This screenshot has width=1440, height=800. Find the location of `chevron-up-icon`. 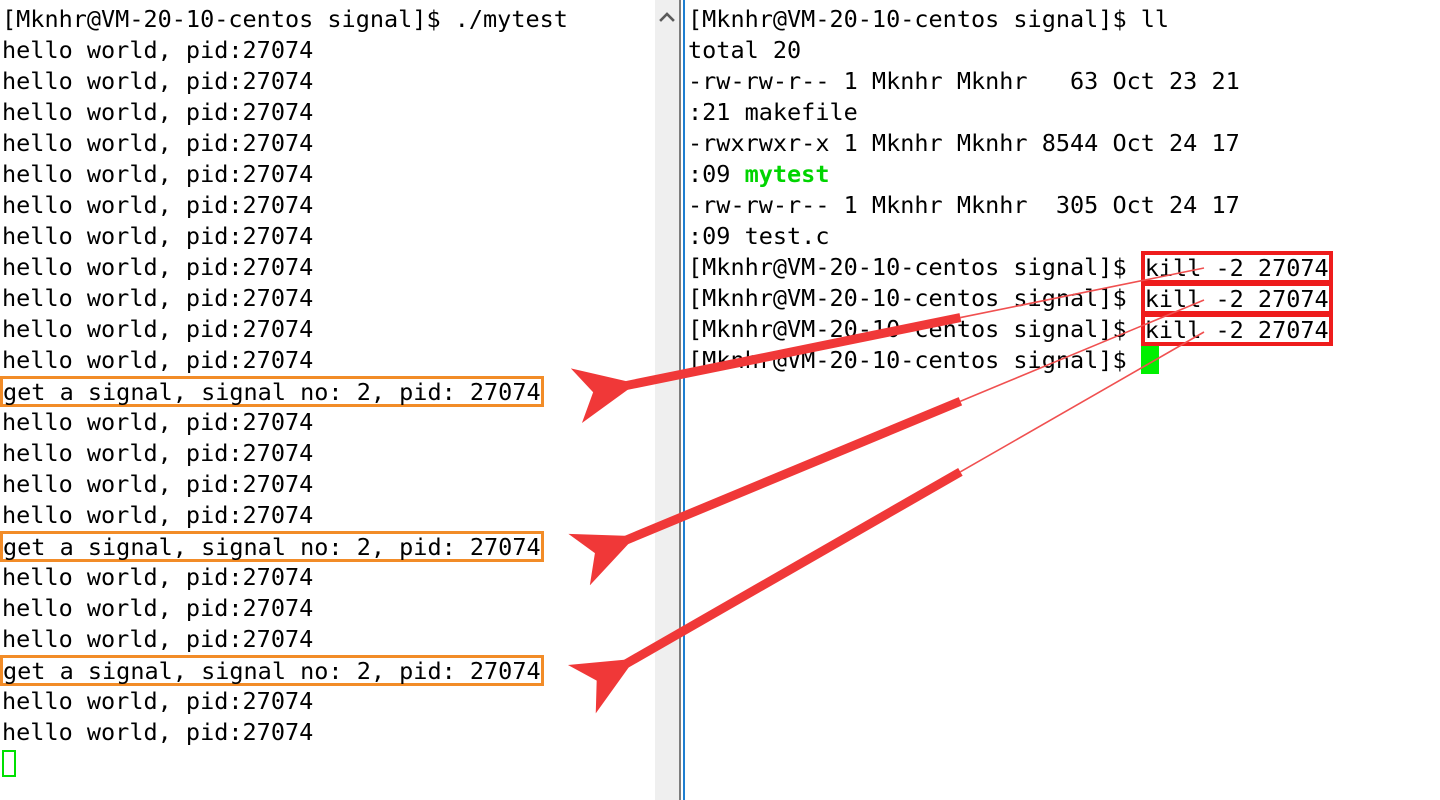

chevron-up-icon is located at coordinates (667, 17).